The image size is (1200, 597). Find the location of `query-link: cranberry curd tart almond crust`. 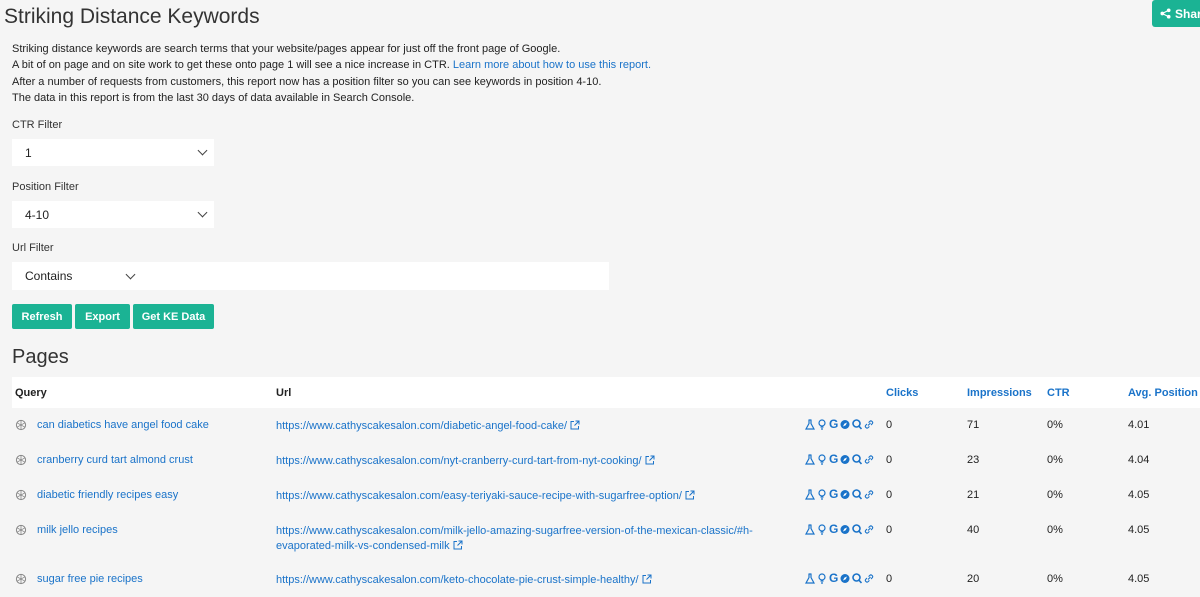

query-link: cranberry curd tart almond crust is located at coordinates (115, 460).